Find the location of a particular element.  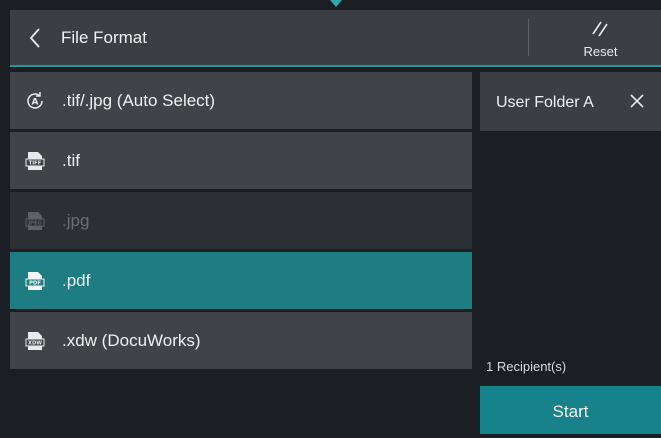

start-button: Start is located at coordinates (570, 410).